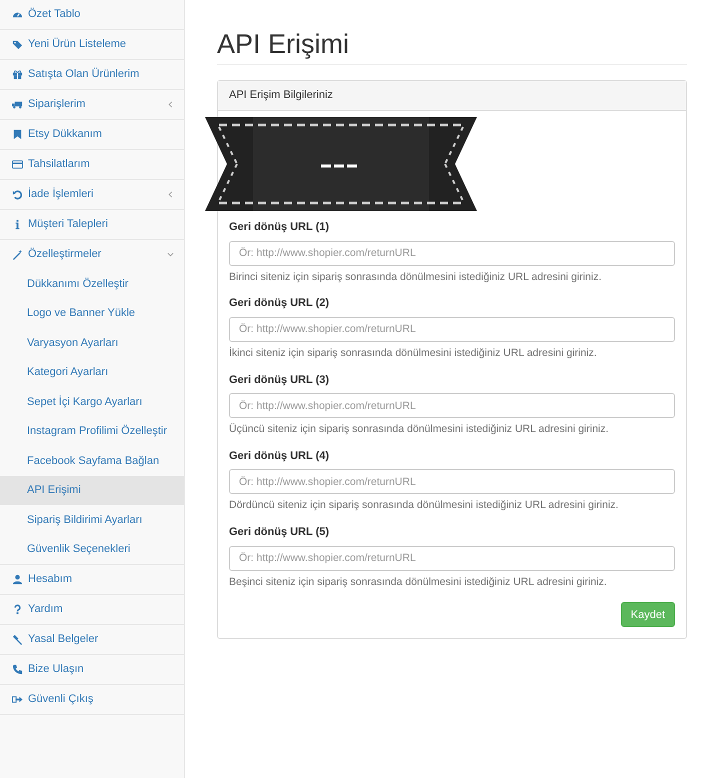  I want to click on gift-icon, so click(17, 74).